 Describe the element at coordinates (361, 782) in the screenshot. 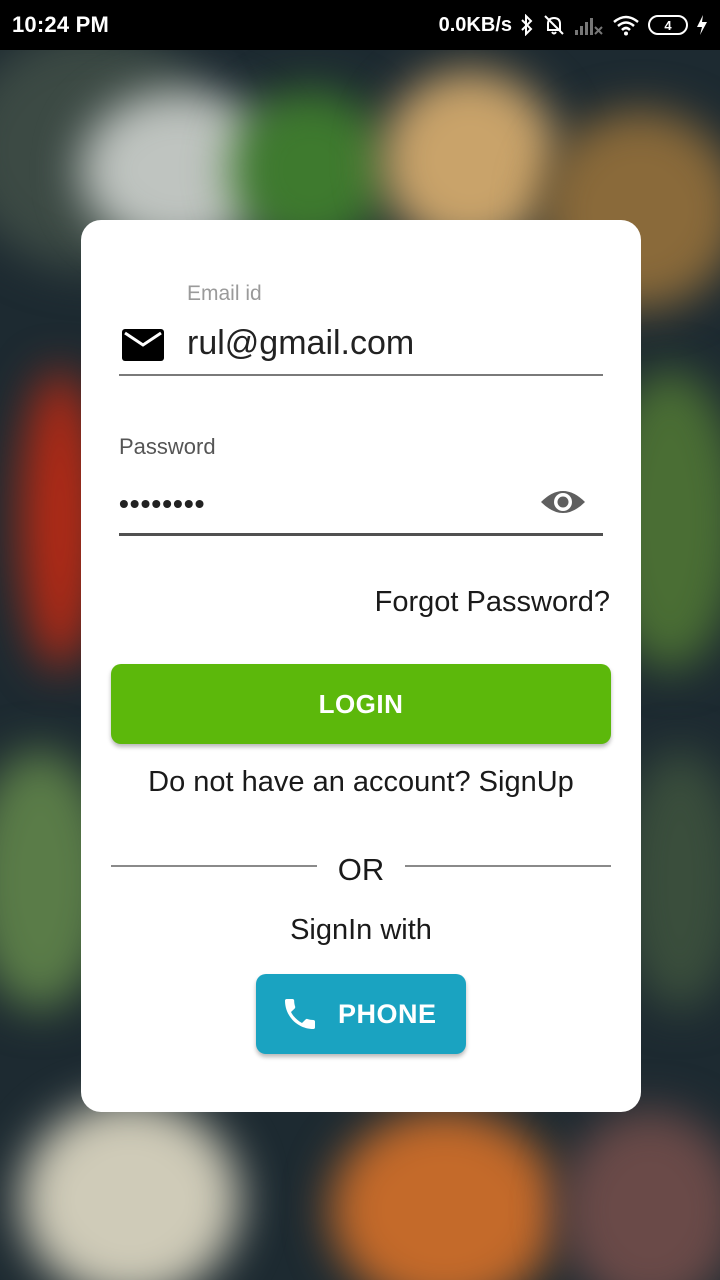

I see `signup-link: Do not have an account? SignUp` at that location.